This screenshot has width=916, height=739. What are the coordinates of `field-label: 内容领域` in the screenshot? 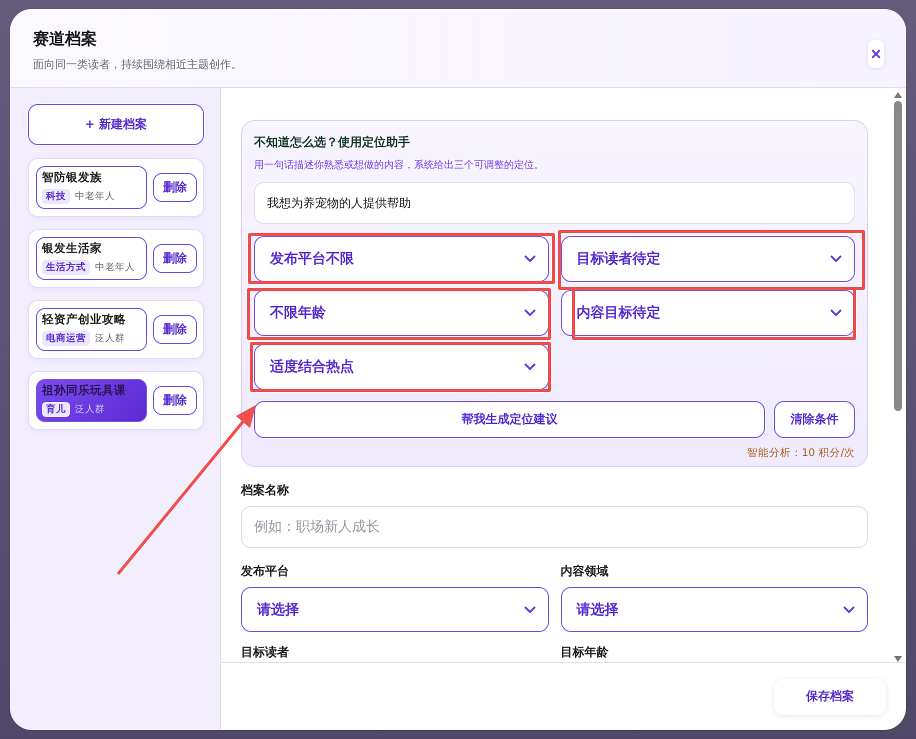 It's located at (585, 571).